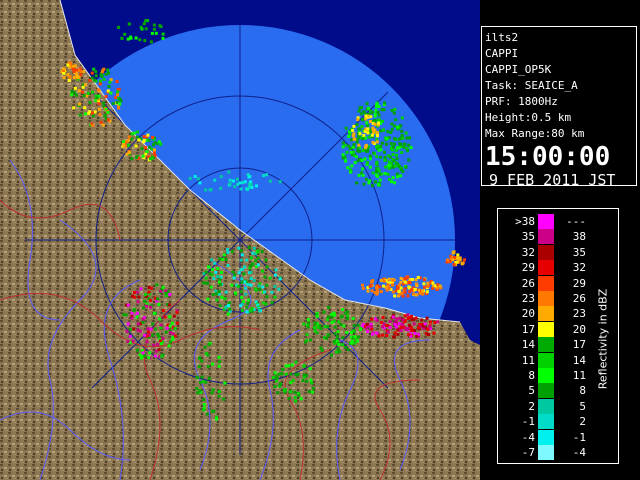 This screenshot has height=480, width=640. Describe the element at coordinates (579, 314) in the screenshot. I see `legend-upper-bound: 23` at that location.